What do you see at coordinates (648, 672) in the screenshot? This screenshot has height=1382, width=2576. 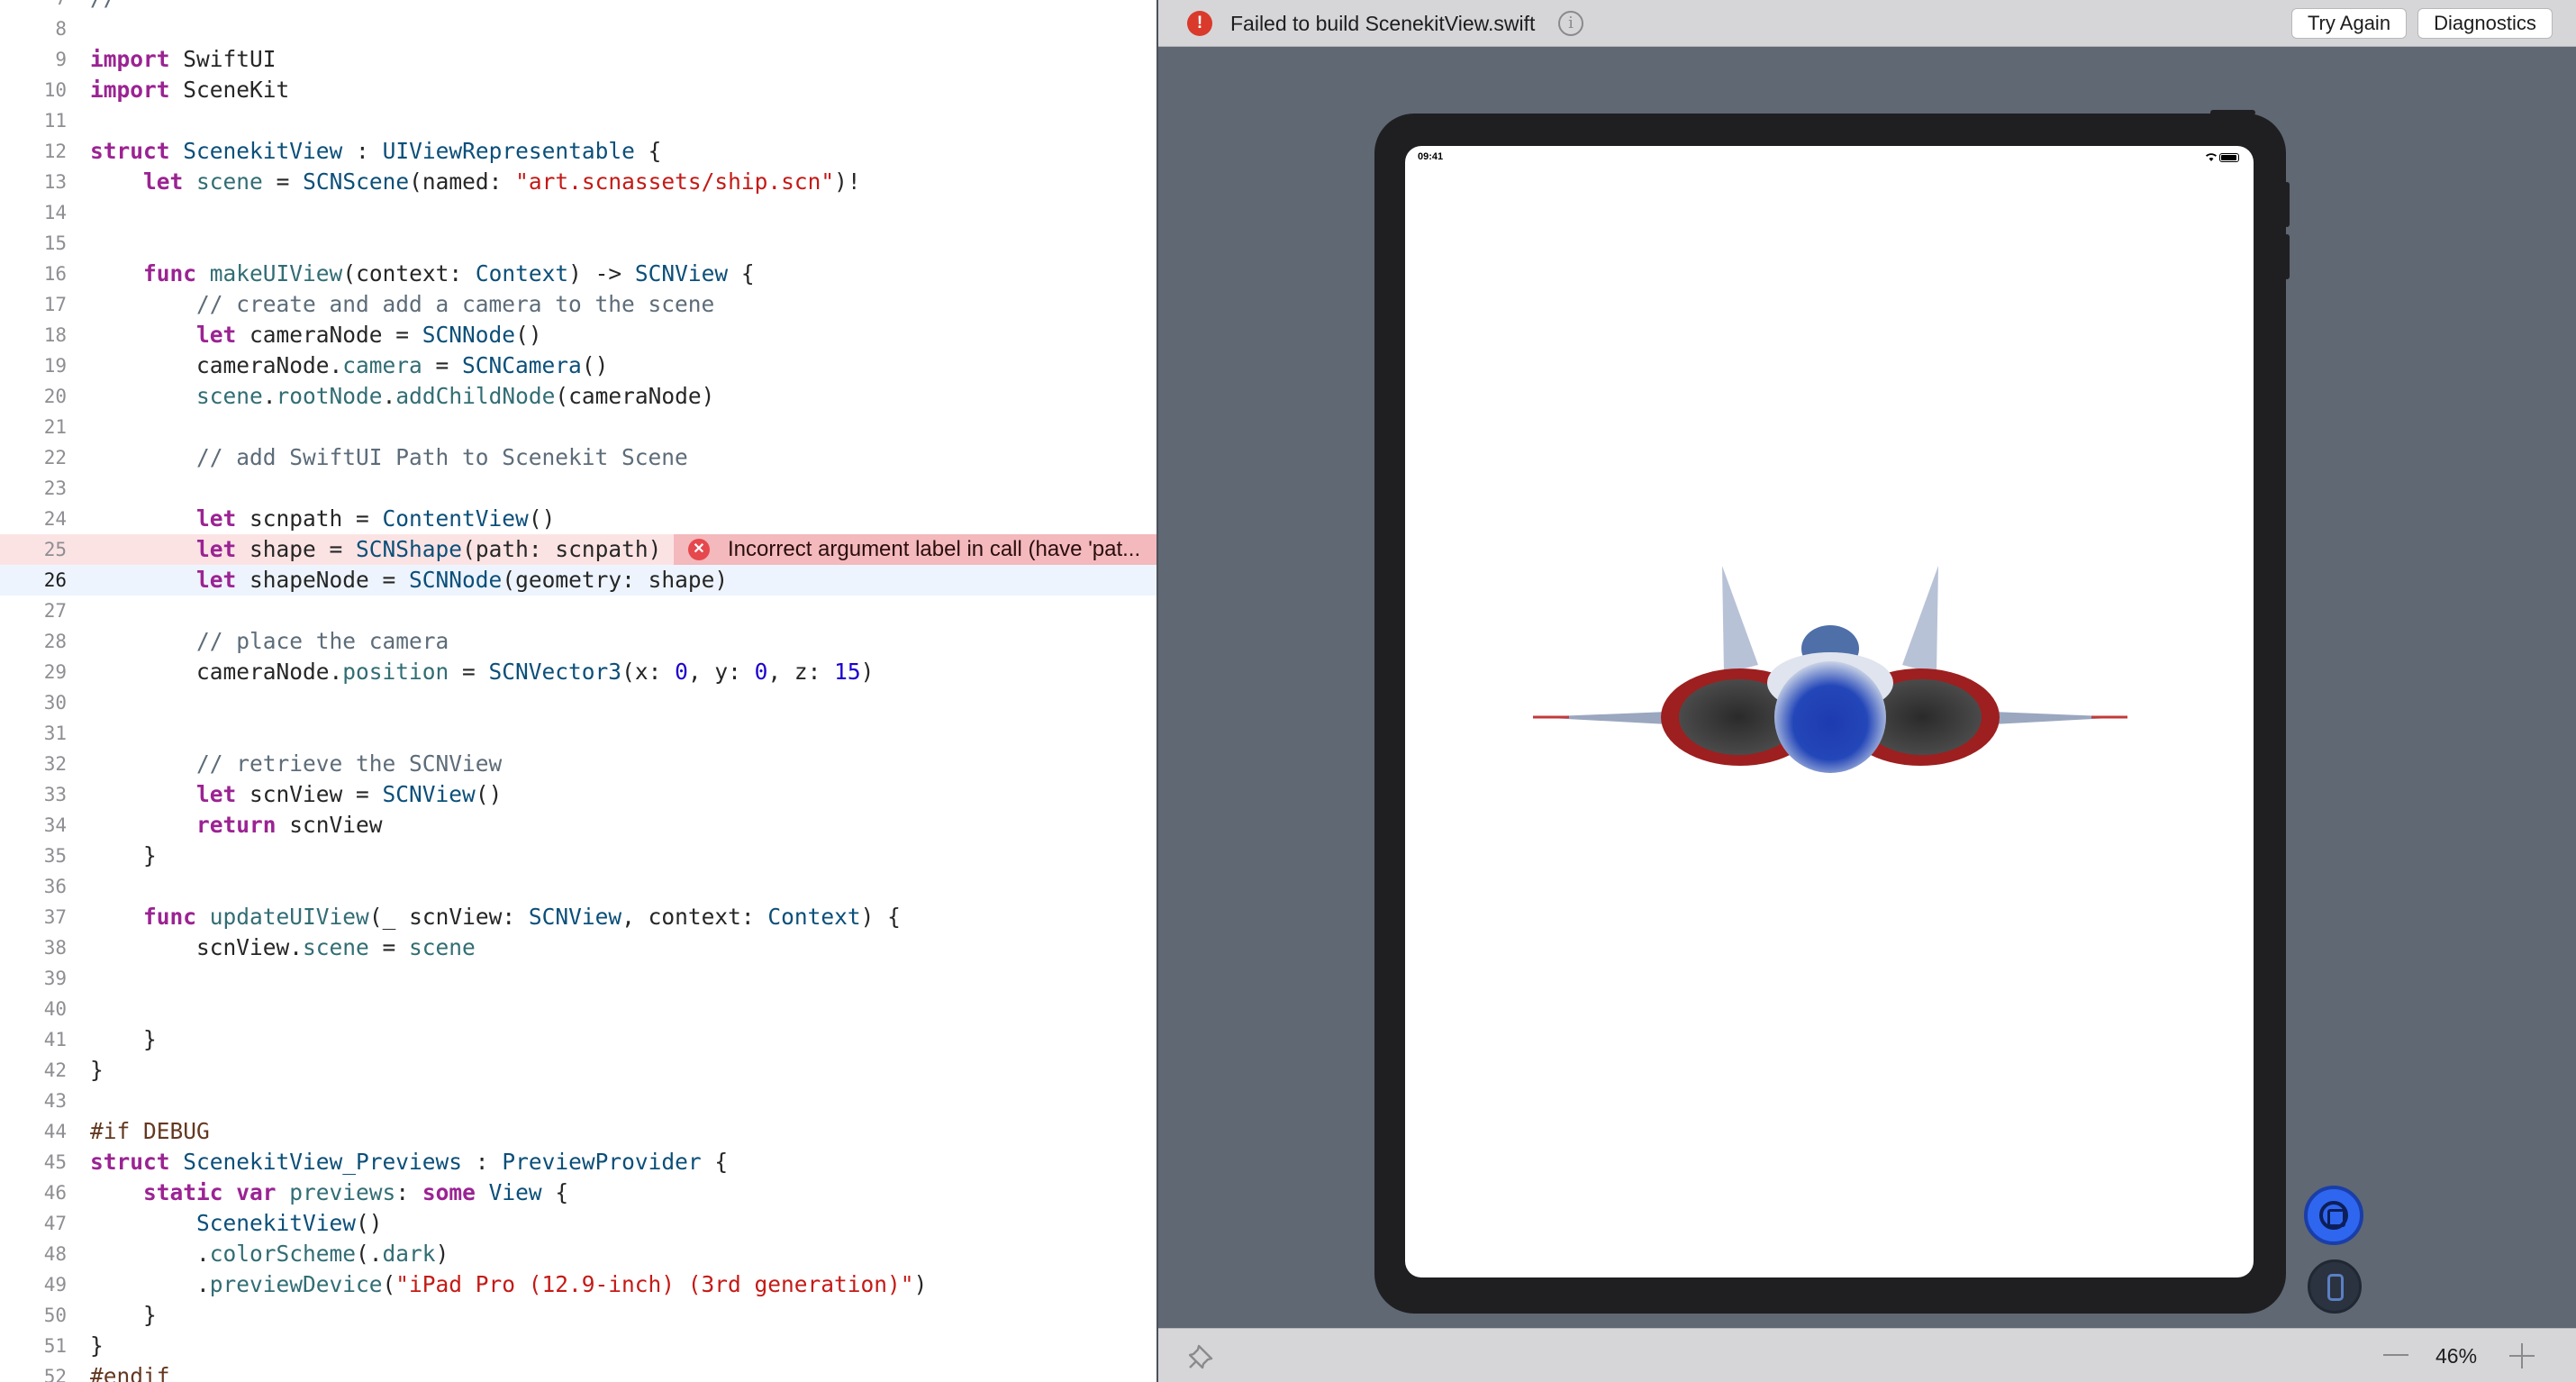 I see `code-token: (x:` at bounding box center [648, 672].